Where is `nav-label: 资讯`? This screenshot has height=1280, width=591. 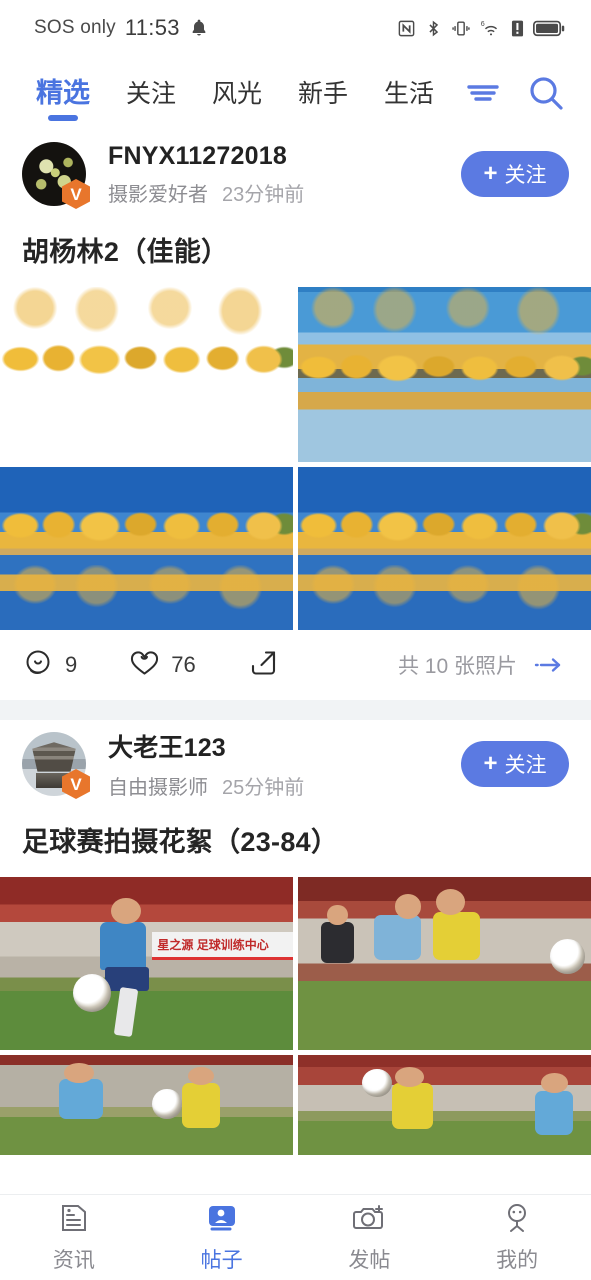
nav-label: 资讯 is located at coordinates (73, 1260).